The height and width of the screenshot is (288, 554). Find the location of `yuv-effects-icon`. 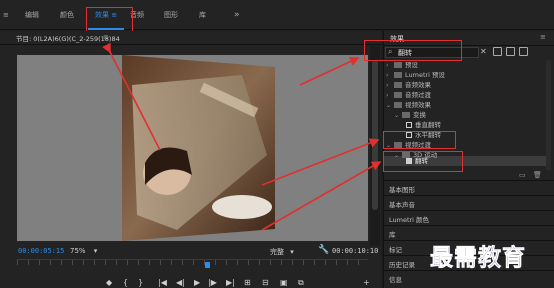

yuv-effects-icon is located at coordinates (523, 51).